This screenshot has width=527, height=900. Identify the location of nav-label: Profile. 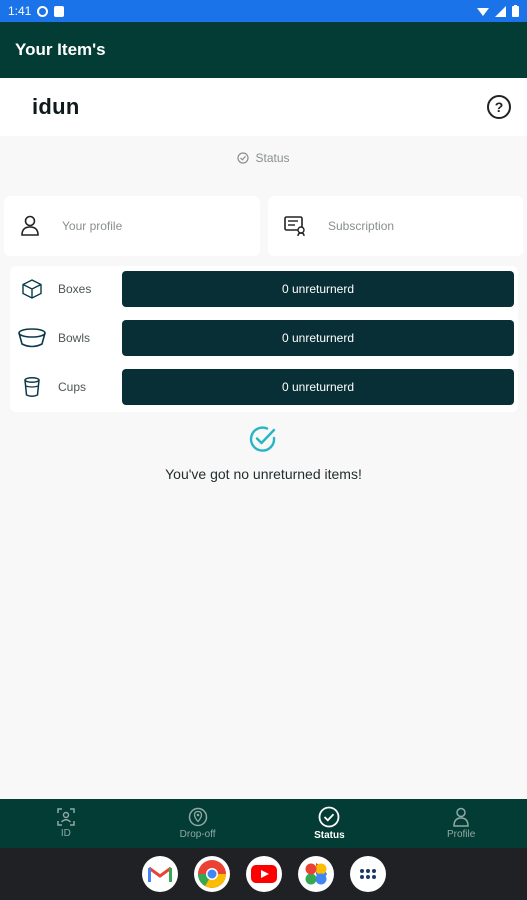
(461, 834).